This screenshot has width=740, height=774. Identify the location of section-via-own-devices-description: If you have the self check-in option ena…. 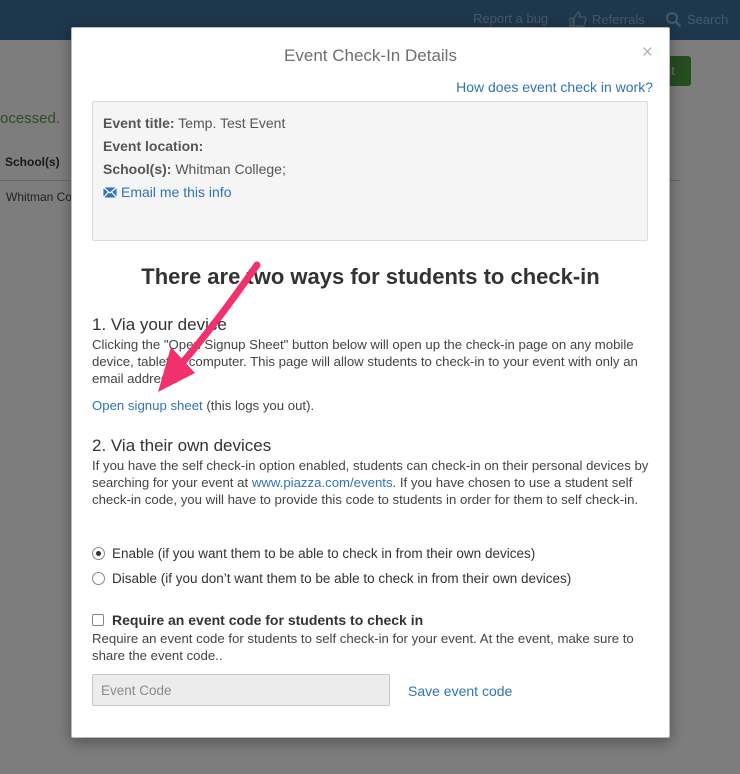
(372, 482).